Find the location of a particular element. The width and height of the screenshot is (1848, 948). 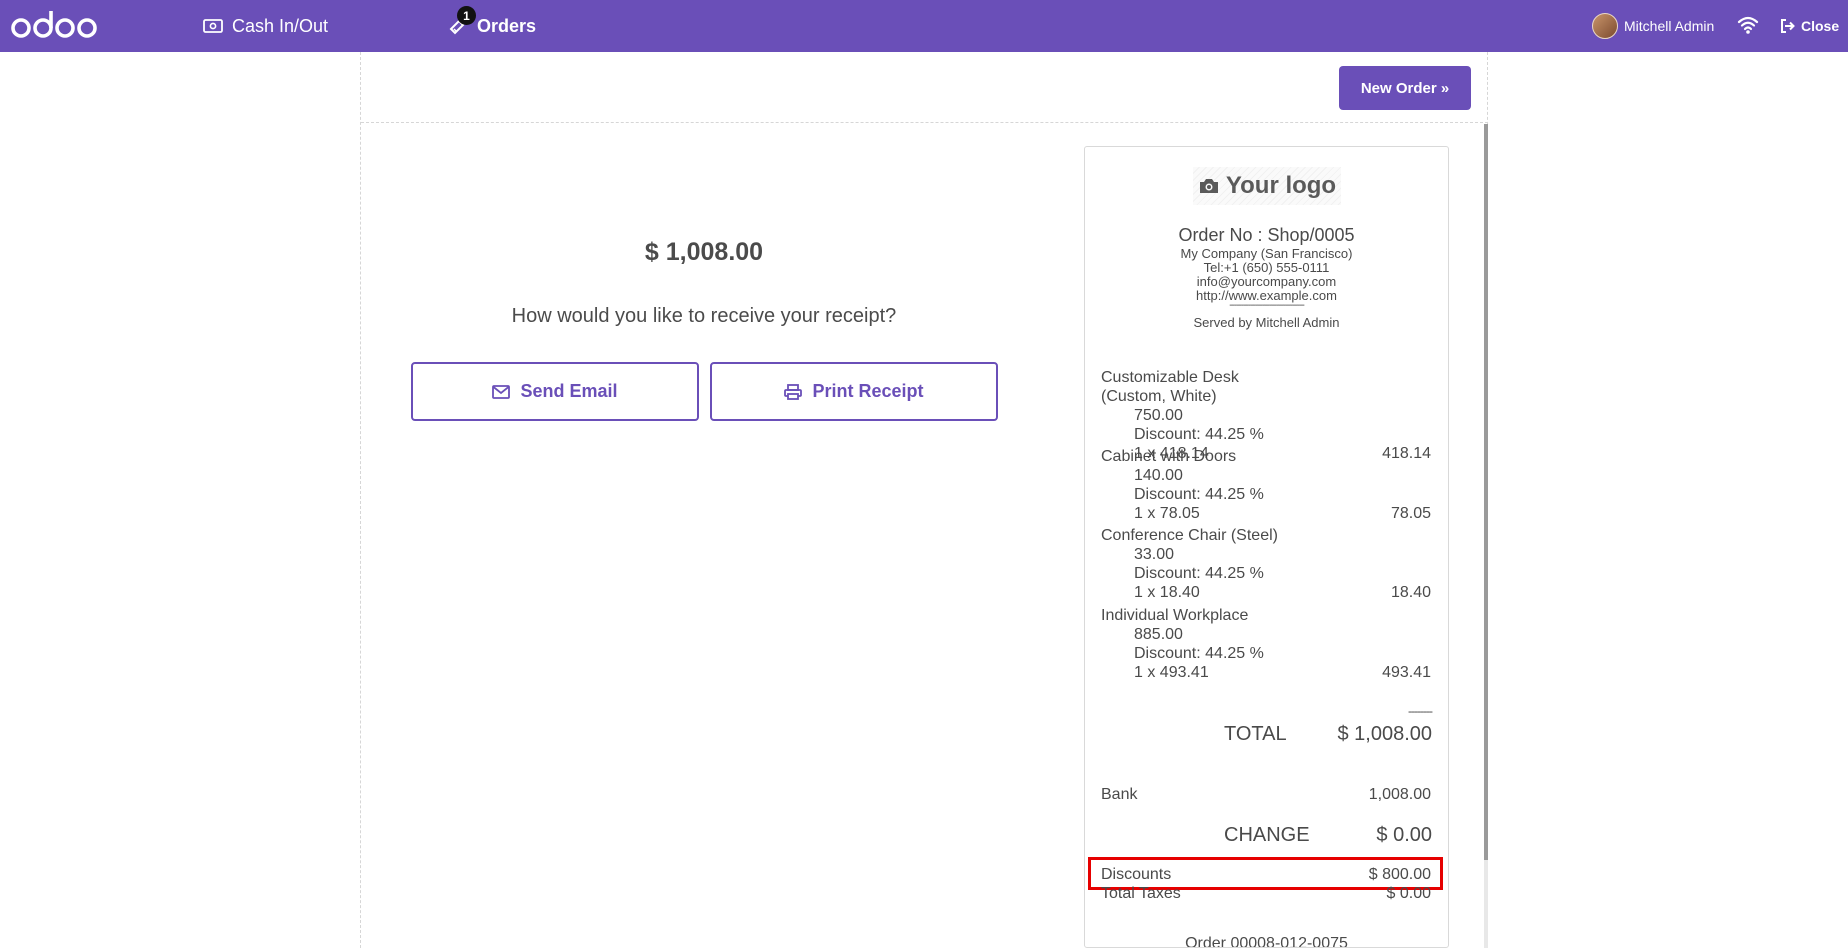

wifi-icon is located at coordinates (1748, 25).